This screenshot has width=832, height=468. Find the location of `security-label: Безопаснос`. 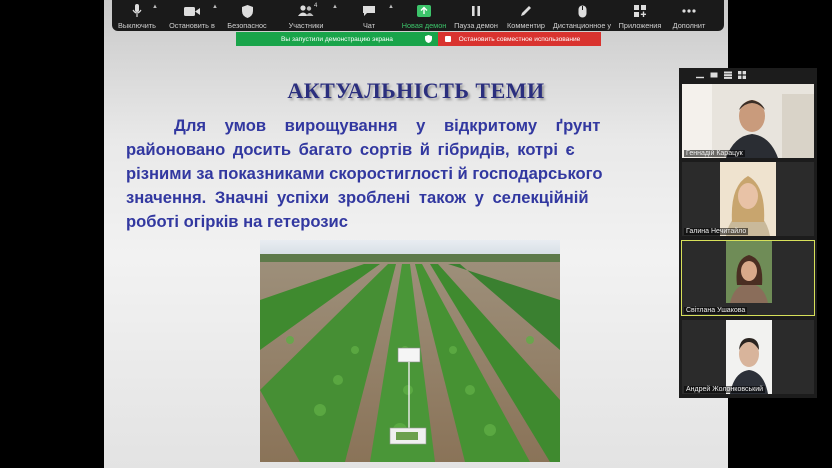

security-label: Безопаснос is located at coordinates (247, 25).